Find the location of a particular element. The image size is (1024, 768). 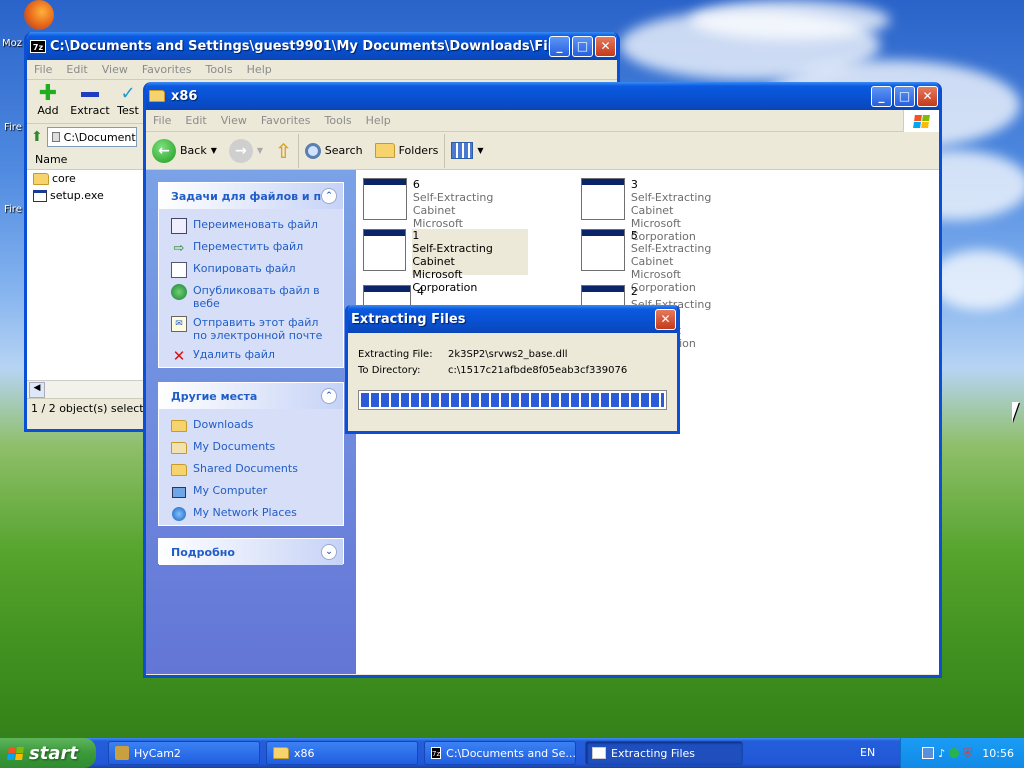

email-icon: ✉ is located at coordinates (179, 324).